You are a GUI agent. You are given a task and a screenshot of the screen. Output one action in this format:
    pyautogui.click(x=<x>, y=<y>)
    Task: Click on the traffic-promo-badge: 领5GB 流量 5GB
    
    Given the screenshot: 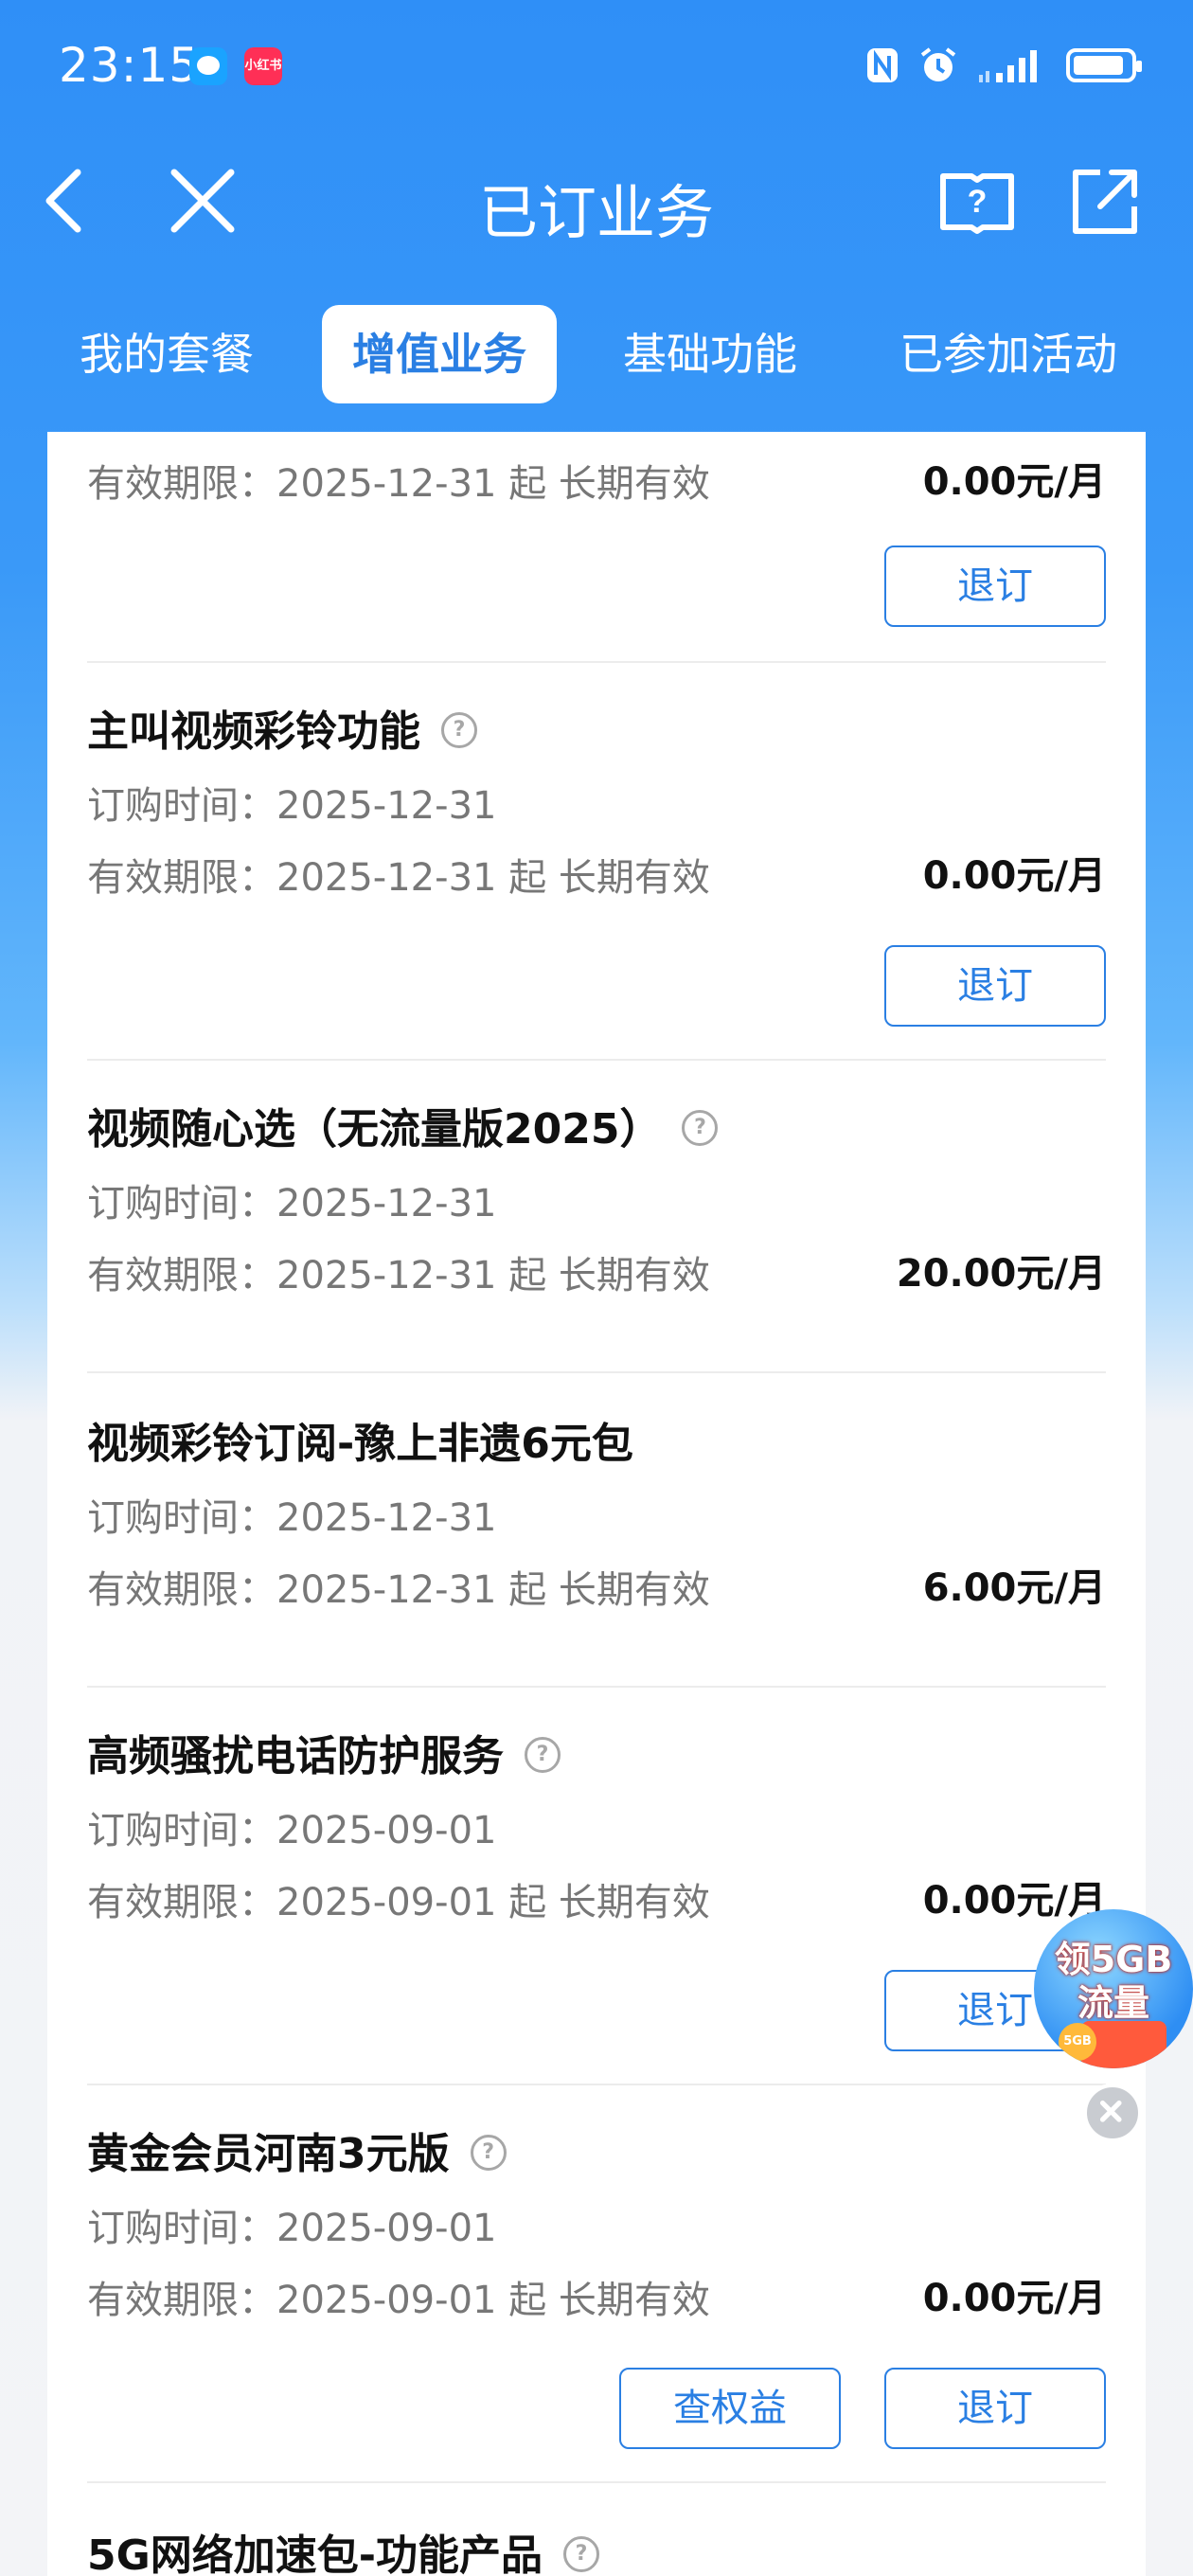 What is the action you would take?
    pyautogui.click(x=1113, y=1989)
    